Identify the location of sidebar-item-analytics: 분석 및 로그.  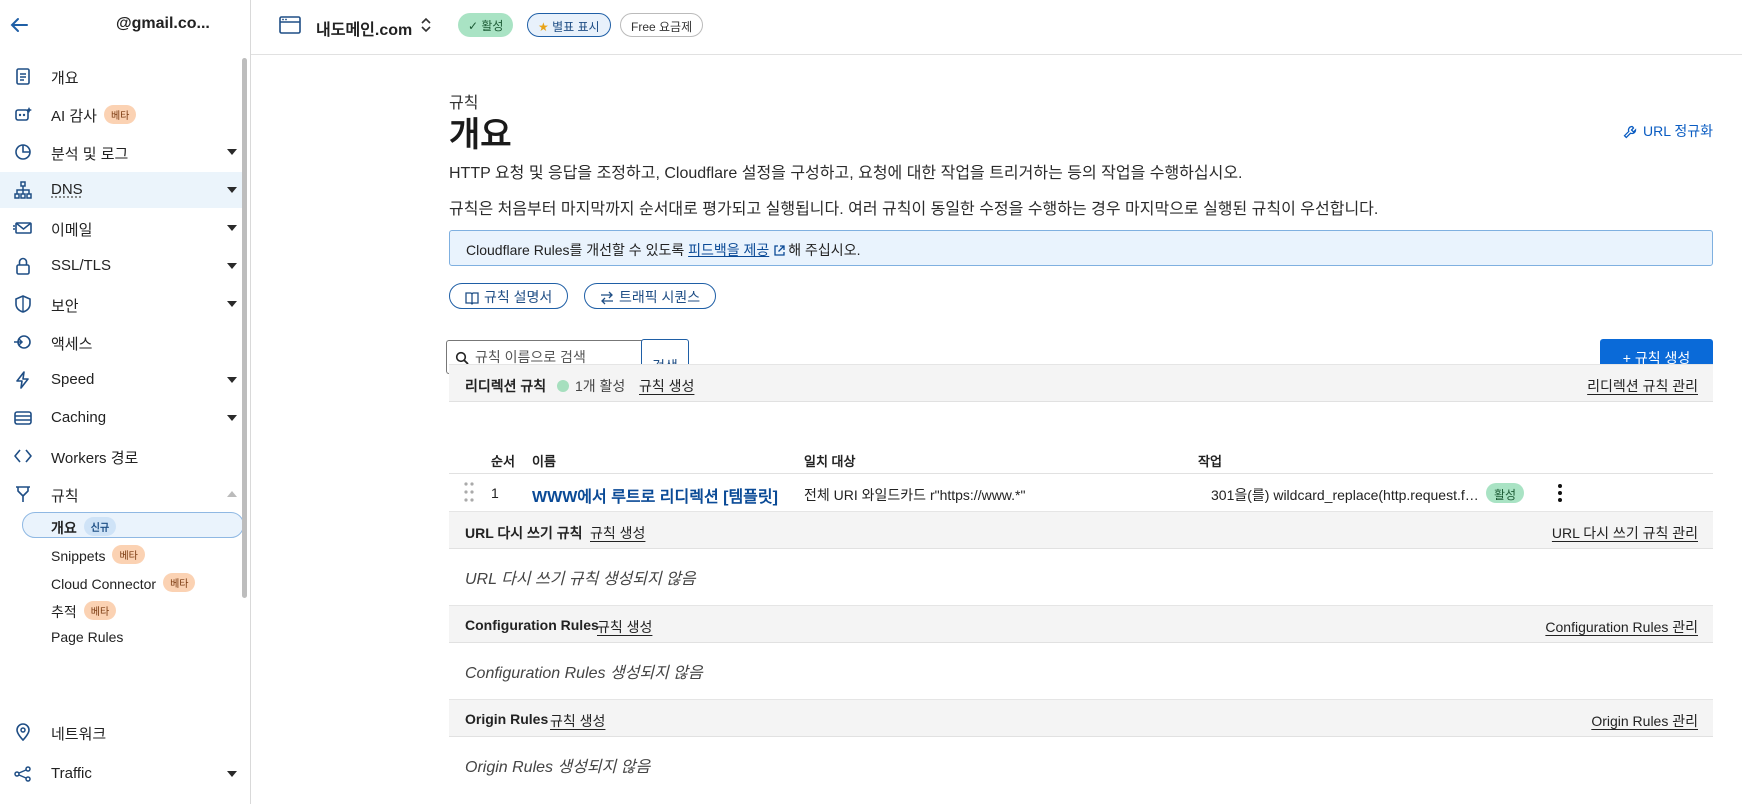
(121, 152).